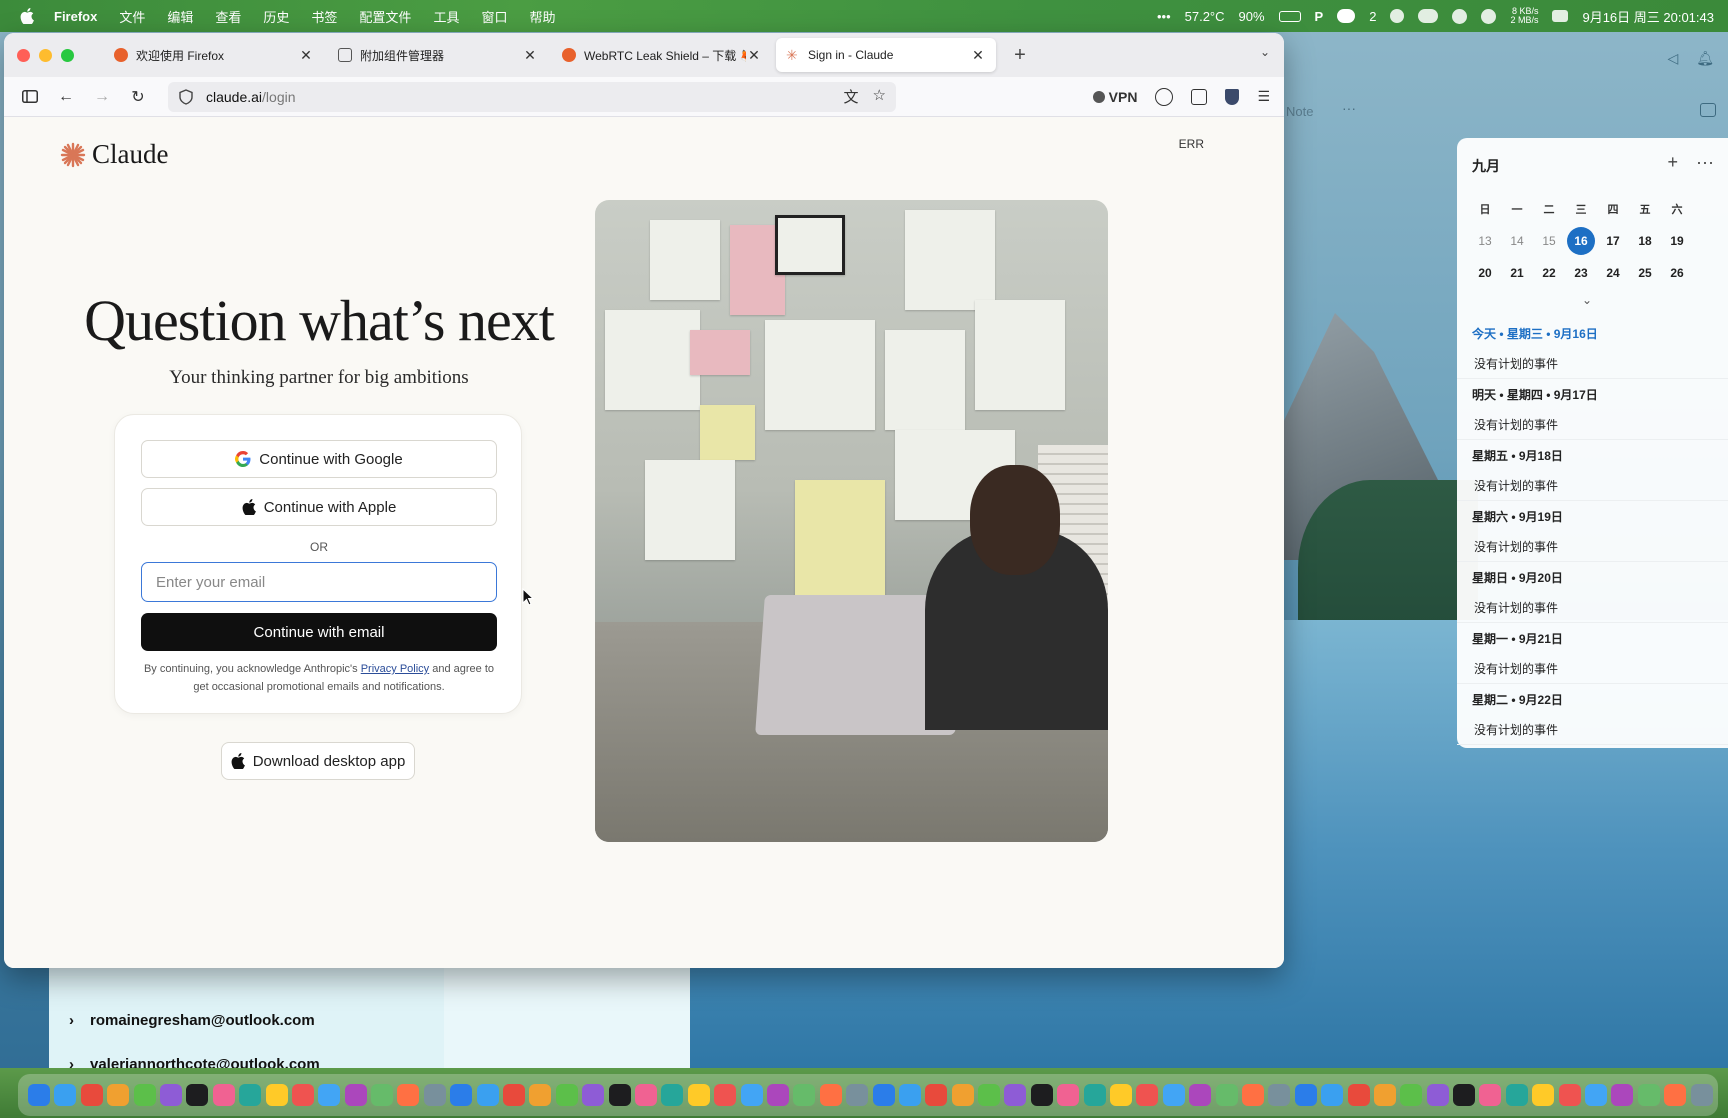 The image size is (1728, 1118). What do you see at coordinates (1485, 273) in the screenshot?
I see `calendar-day: 20` at bounding box center [1485, 273].